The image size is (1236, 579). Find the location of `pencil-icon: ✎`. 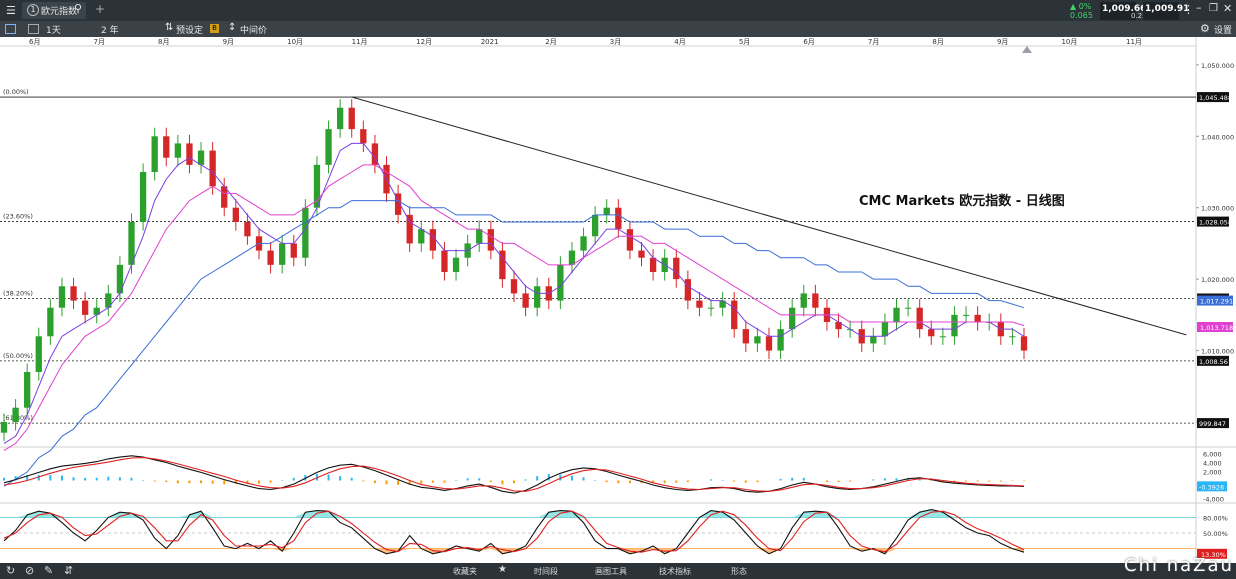

pencil-icon: ✎ is located at coordinates (48, 570).